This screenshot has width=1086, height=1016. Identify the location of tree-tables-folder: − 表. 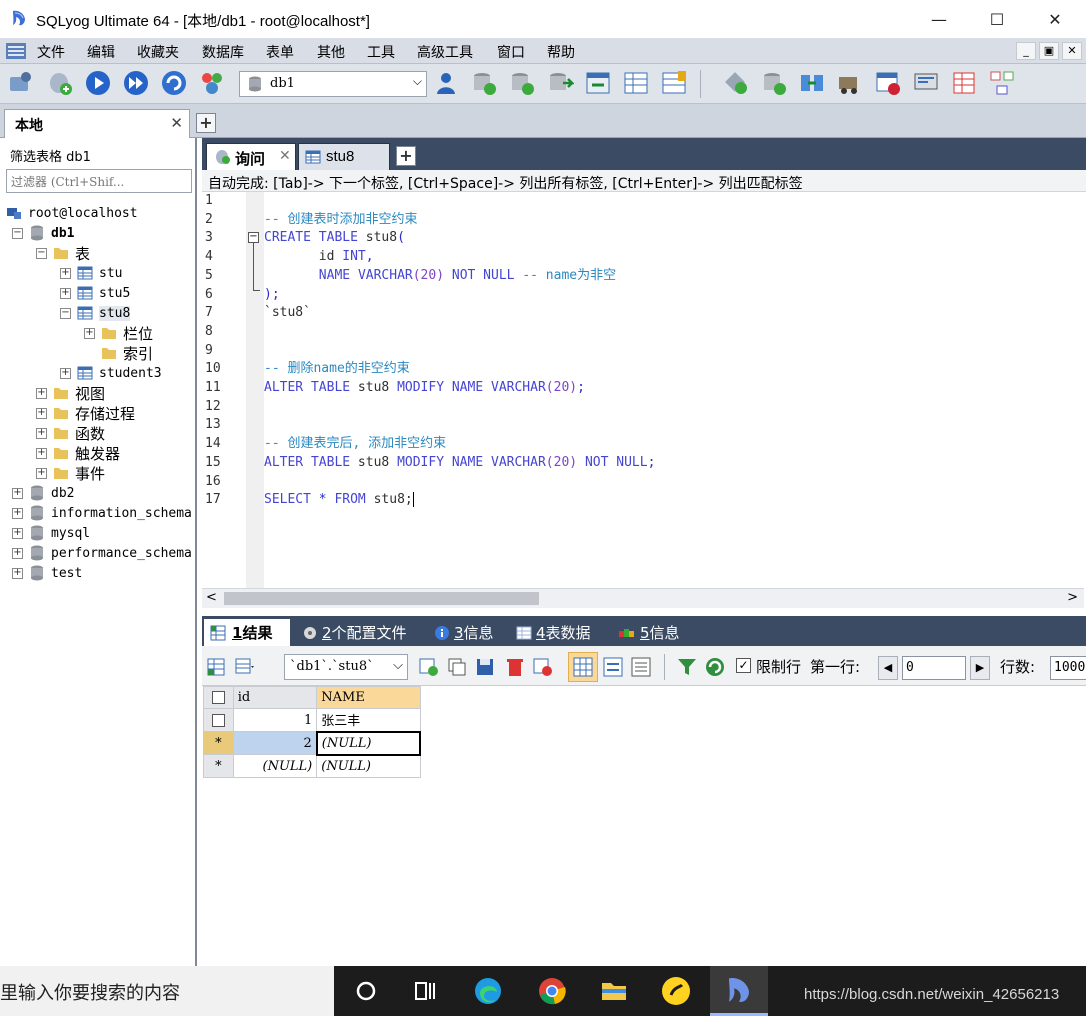
(63, 253).